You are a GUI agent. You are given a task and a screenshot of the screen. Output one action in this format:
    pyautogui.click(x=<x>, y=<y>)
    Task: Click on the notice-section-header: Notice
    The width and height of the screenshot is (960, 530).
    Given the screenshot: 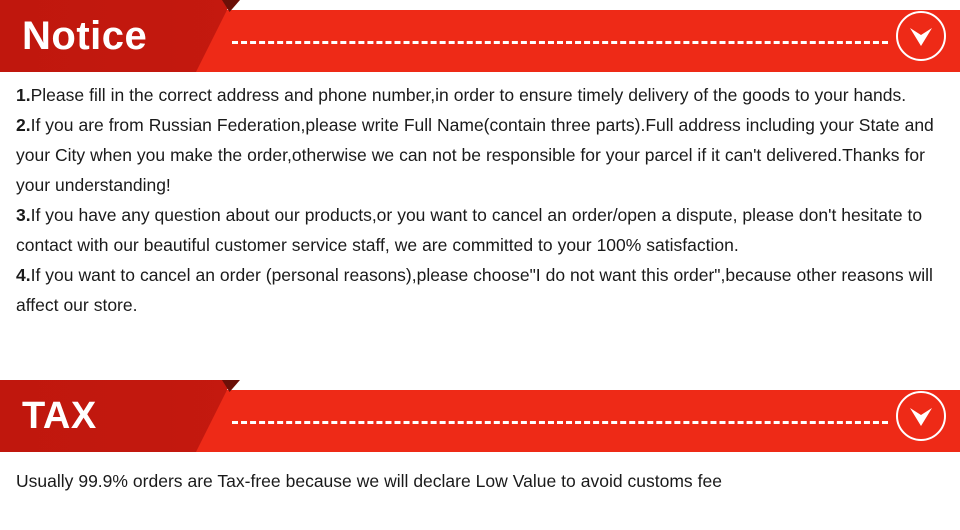 What is the action you would take?
    pyautogui.click(x=480, y=36)
    